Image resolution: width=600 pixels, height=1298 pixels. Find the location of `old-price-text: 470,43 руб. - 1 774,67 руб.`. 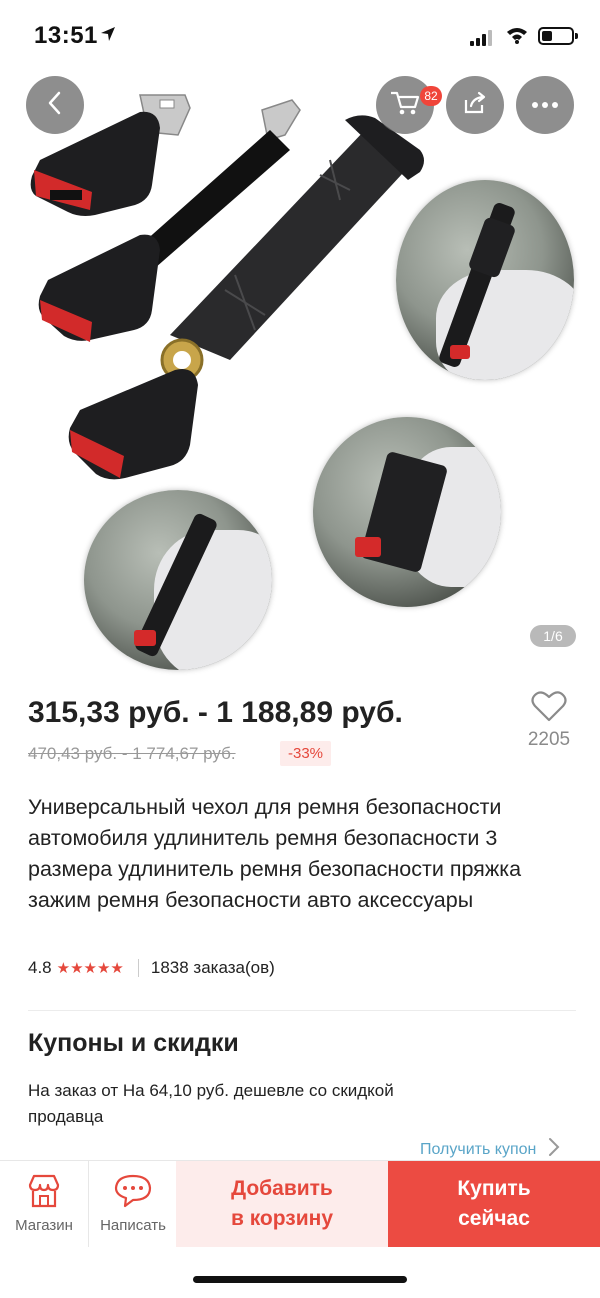

old-price-text: 470,43 руб. - 1 774,67 руб. is located at coordinates (132, 753).